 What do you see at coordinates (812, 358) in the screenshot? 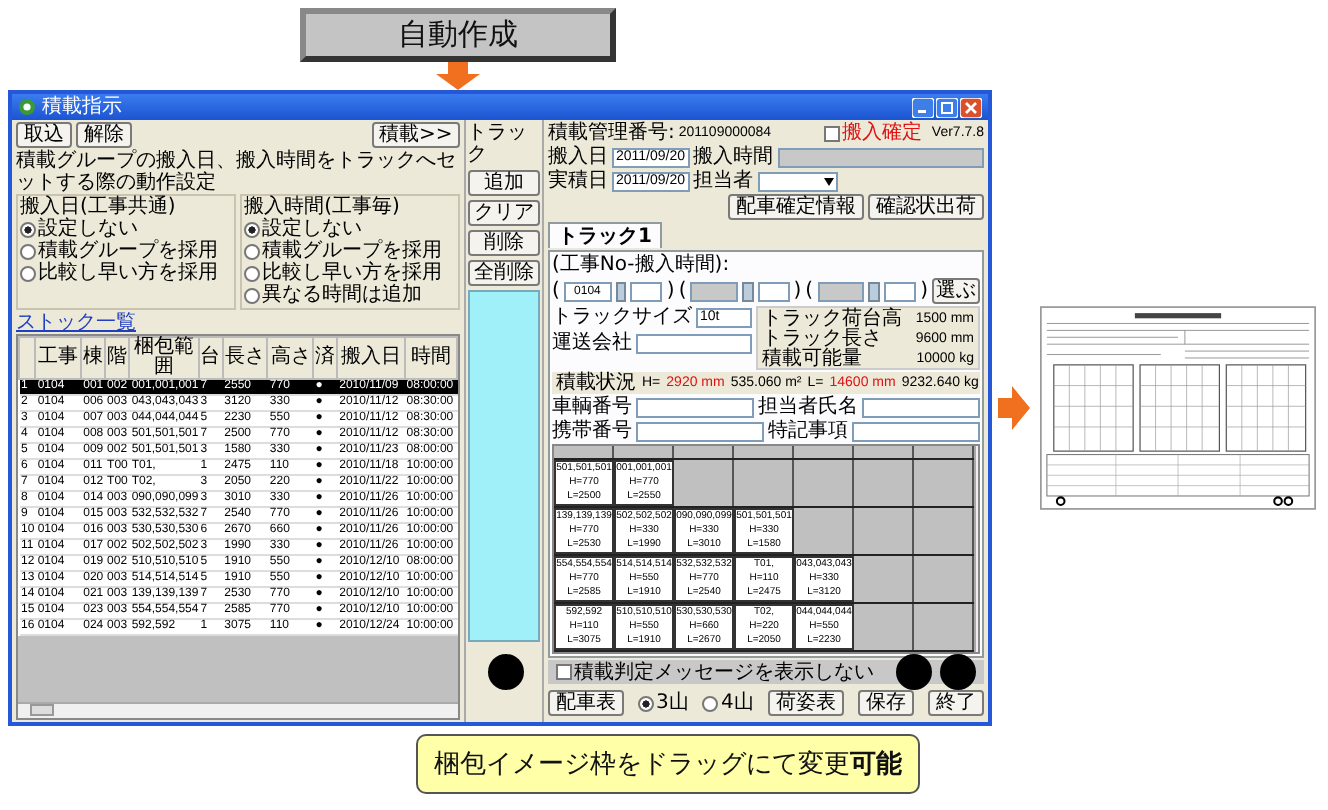
I see `info-label: 積載可能量` at bounding box center [812, 358].